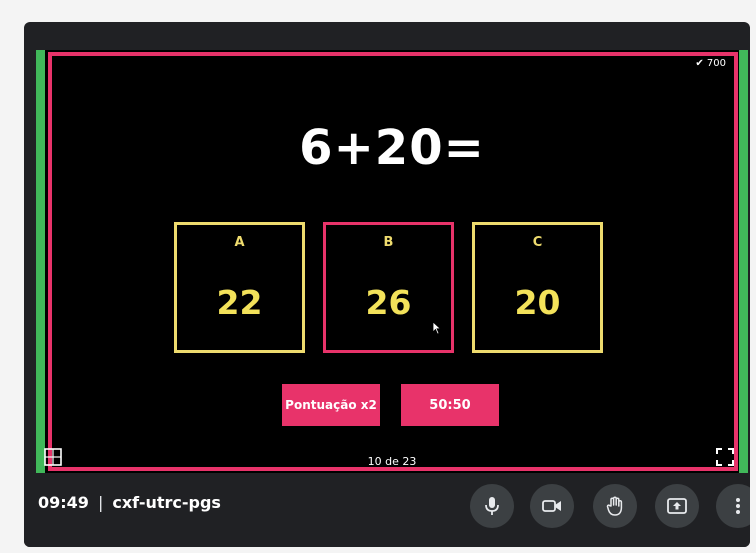  I want to click on meeting-info: 09:49 | cxf-utrc-pgs, so click(129, 502).